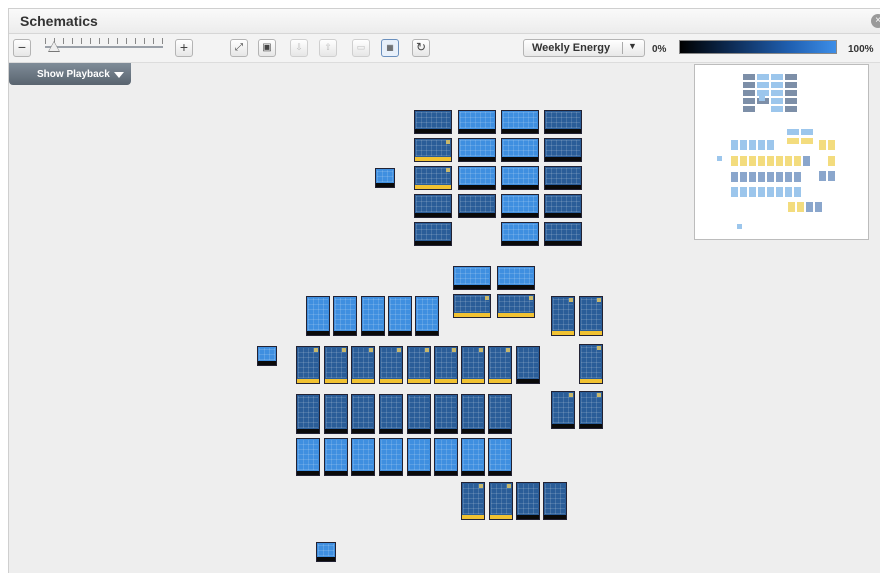  What do you see at coordinates (184, 48) in the screenshot?
I see `zoom-in-button: +` at bounding box center [184, 48].